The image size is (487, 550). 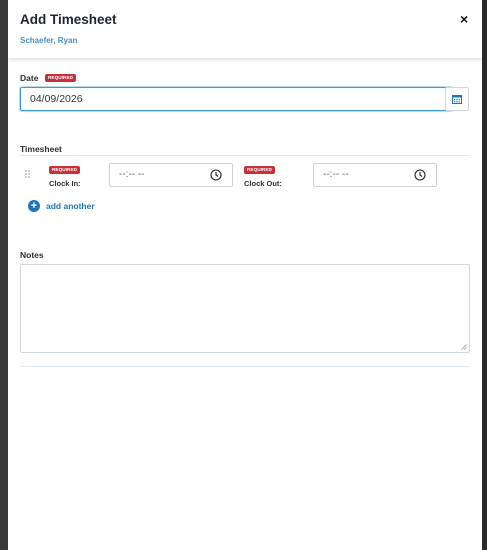 What do you see at coordinates (61, 78) in the screenshot?
I see `date-required-badge: REQUIRED` at bounding box center [61, 78].